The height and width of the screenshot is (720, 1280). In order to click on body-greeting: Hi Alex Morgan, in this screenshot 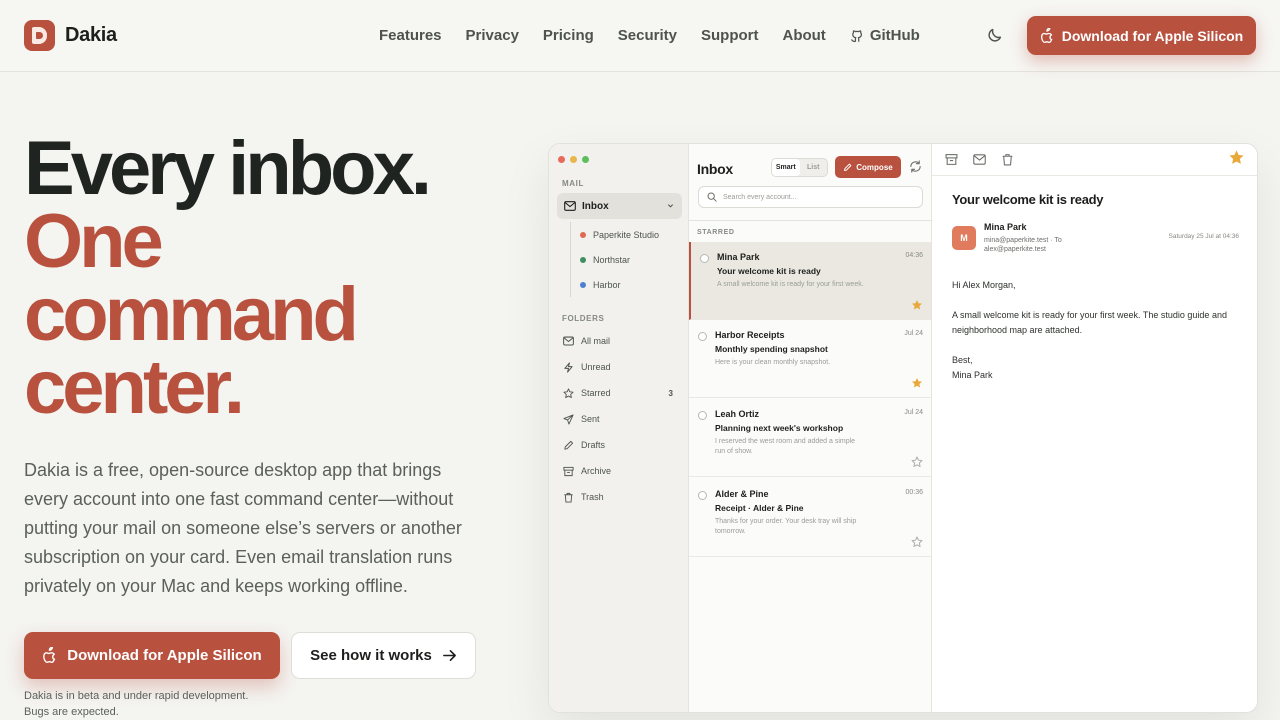, I will do `click(984, 285)`.